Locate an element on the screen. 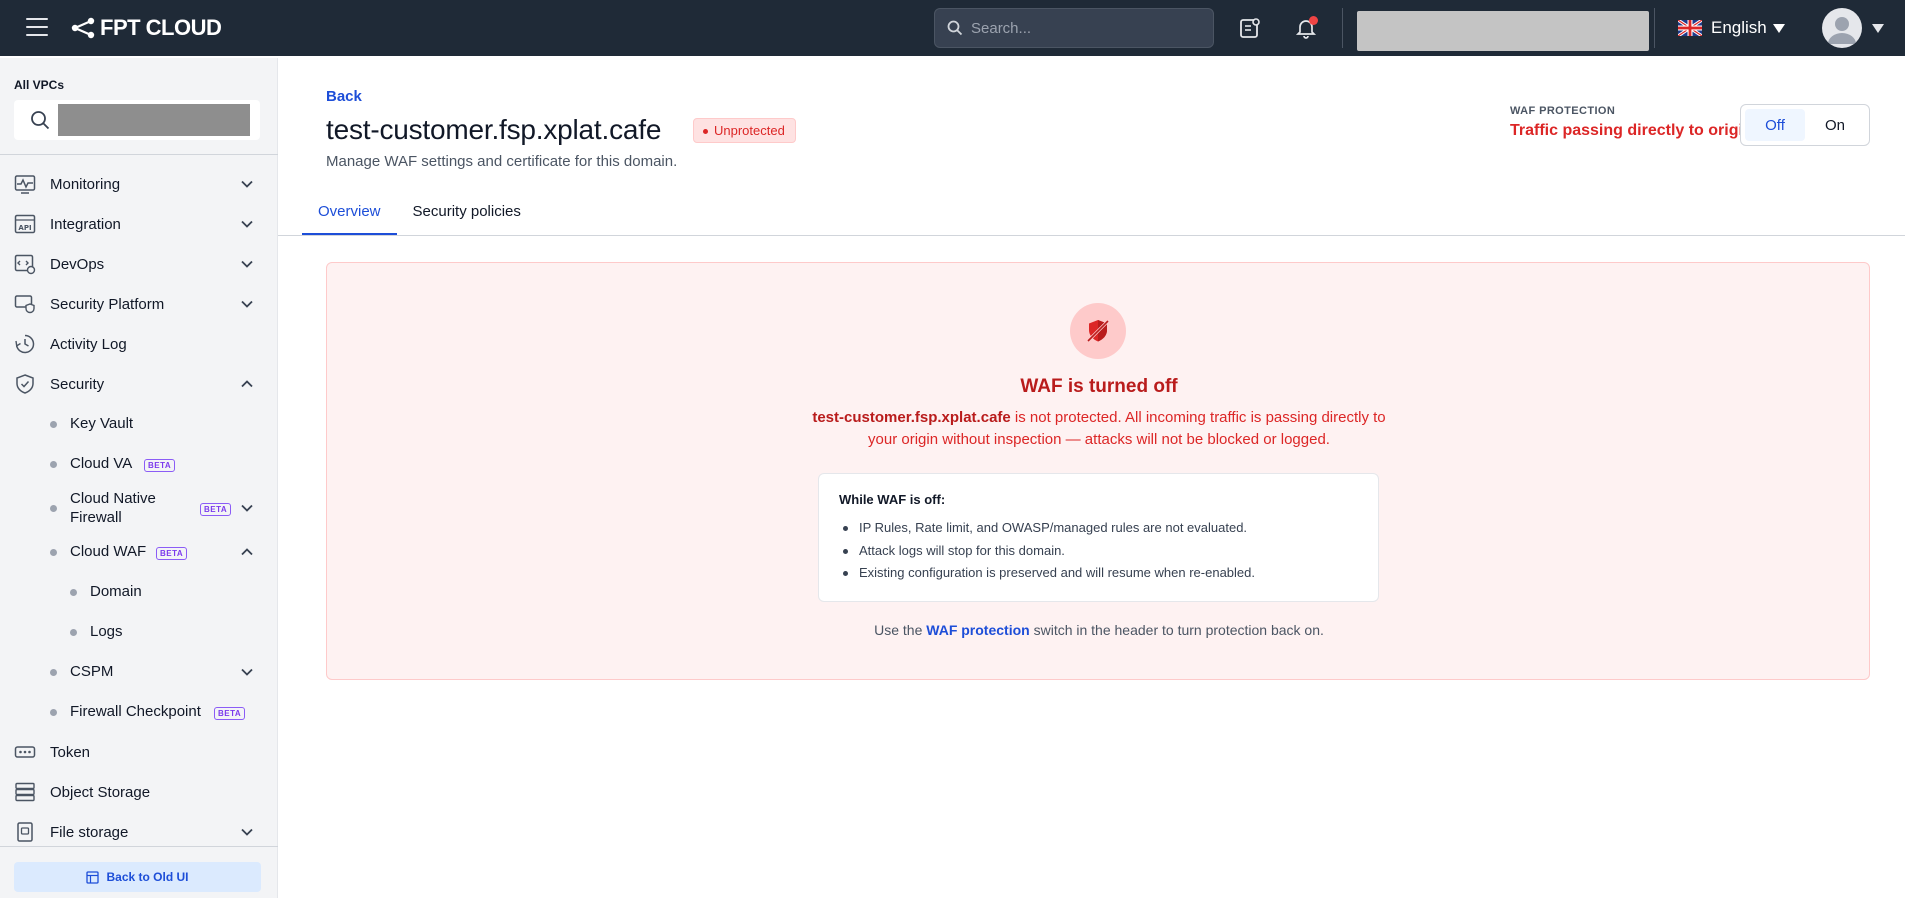 The image size is (1905, 898). sidebar-item-security-platform: Security Platform is located at coordinates (139, 304).